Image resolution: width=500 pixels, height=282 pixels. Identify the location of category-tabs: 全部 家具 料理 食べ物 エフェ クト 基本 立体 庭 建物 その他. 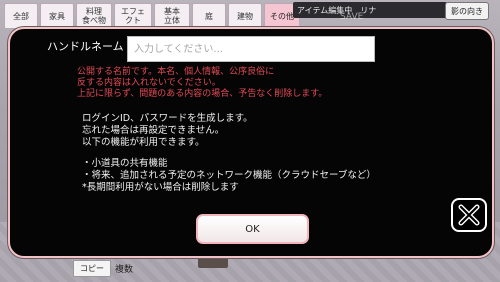
(150, 15).